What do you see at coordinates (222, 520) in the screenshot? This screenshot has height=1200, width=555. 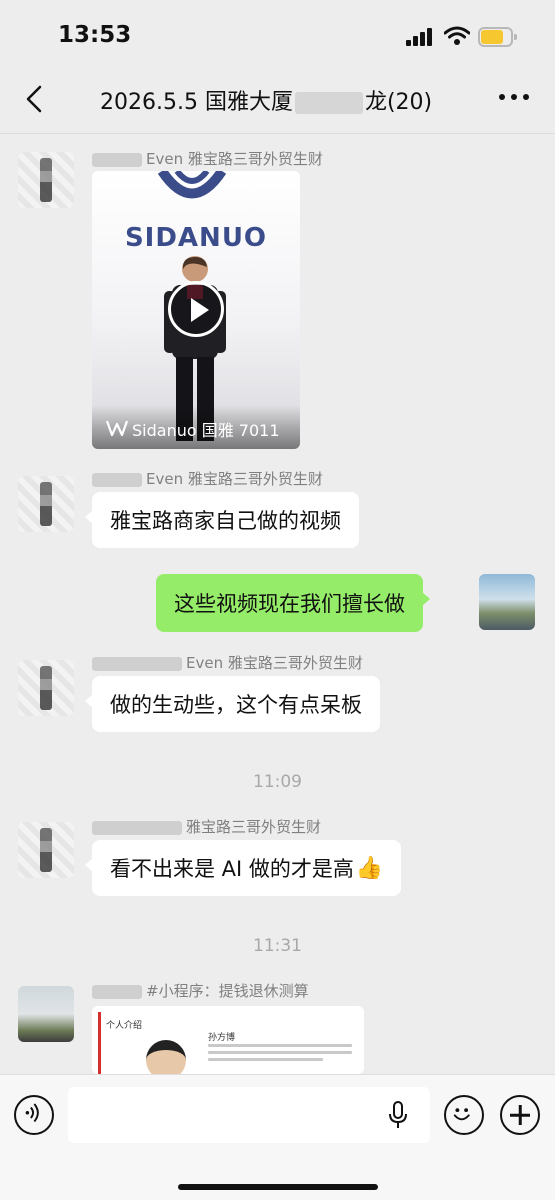 I see `message-bubble: 雅宝路商家自己做的视频` at bounding box center [222, 520].